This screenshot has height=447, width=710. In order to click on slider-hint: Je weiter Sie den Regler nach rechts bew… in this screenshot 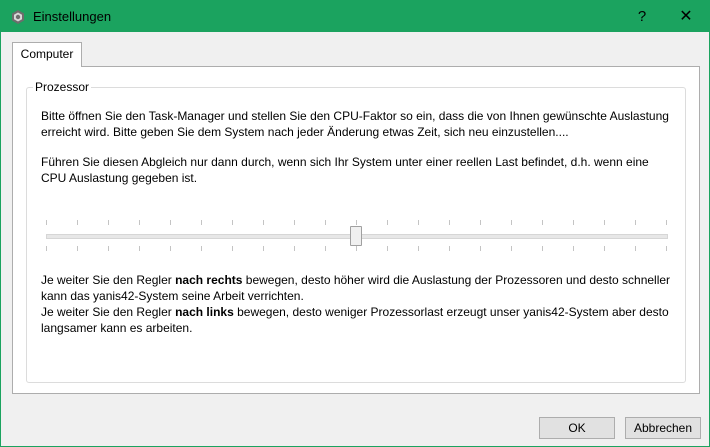, I will do `click(356, 304)`.